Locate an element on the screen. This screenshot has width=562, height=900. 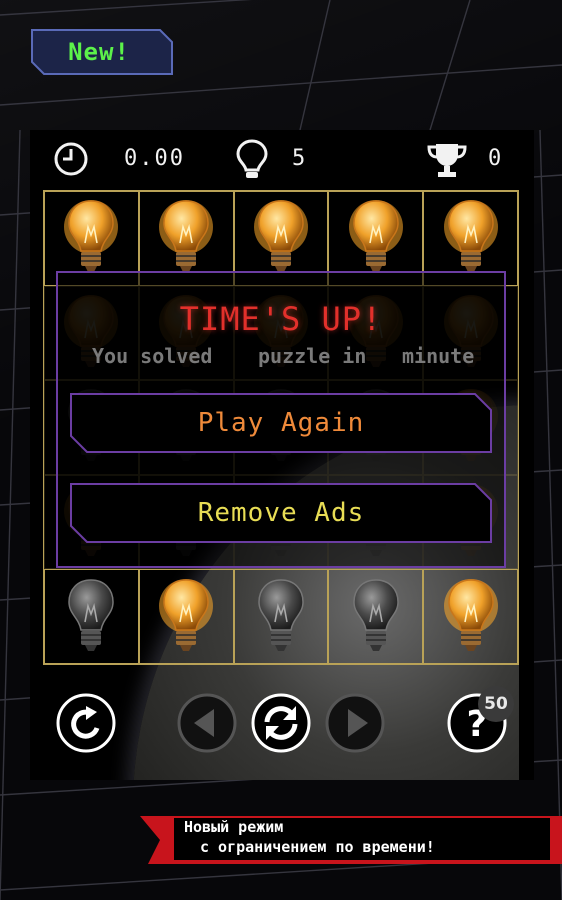
previous-button is located at coordinates (207, 723).